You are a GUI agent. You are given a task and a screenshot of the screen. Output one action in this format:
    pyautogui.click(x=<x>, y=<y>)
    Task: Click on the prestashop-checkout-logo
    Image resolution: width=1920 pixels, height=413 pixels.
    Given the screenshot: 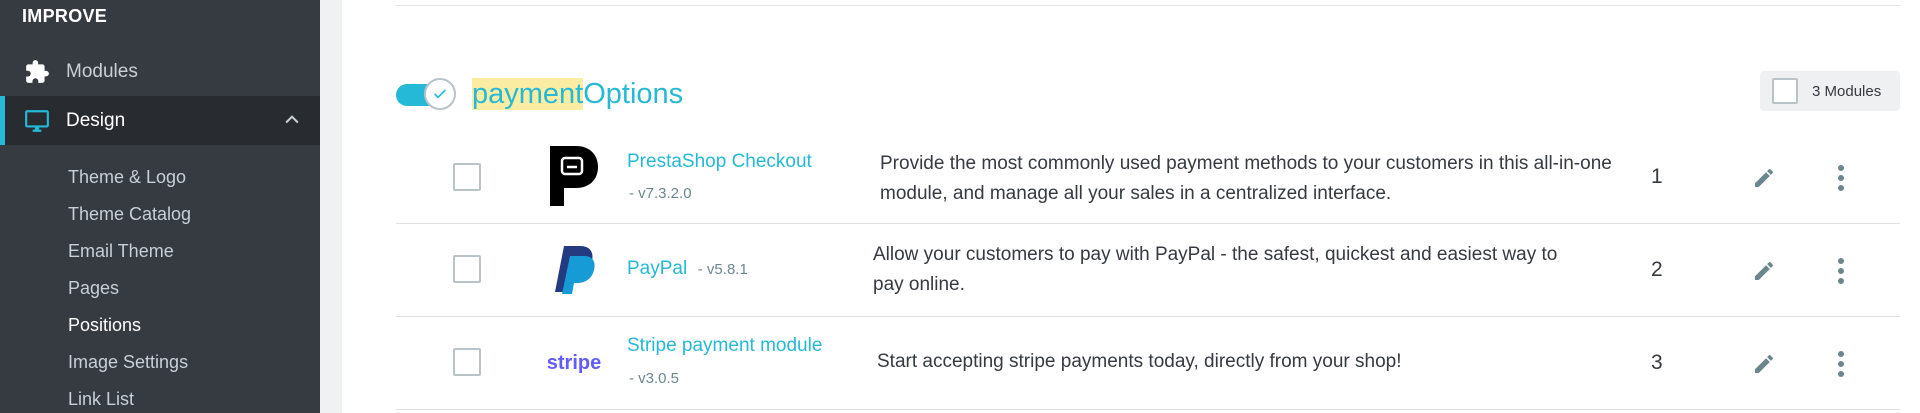 What is the action you would take?
    pyautogui.click(x=574, y=176)
    